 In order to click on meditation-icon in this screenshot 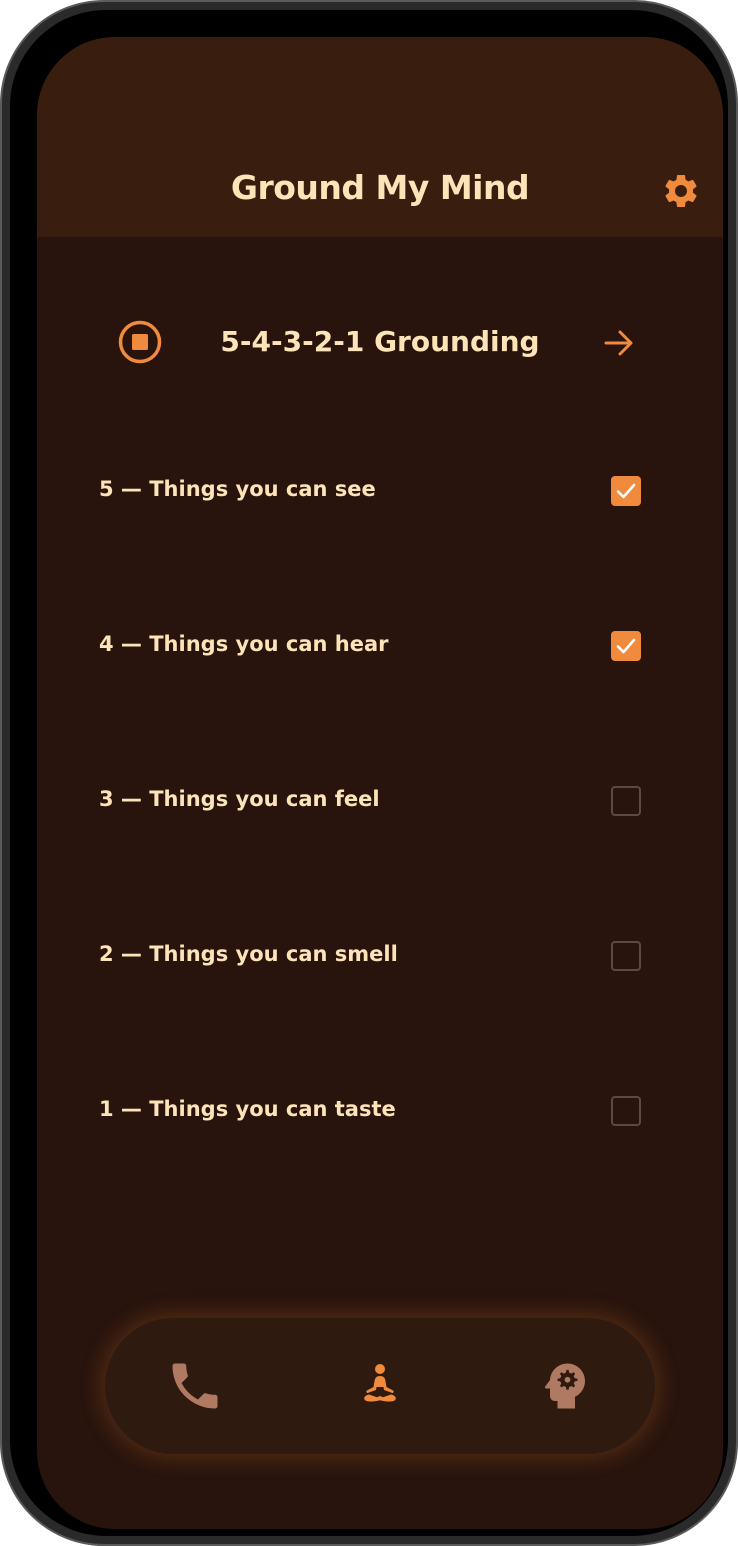, I will do `click(380, 1383)`.